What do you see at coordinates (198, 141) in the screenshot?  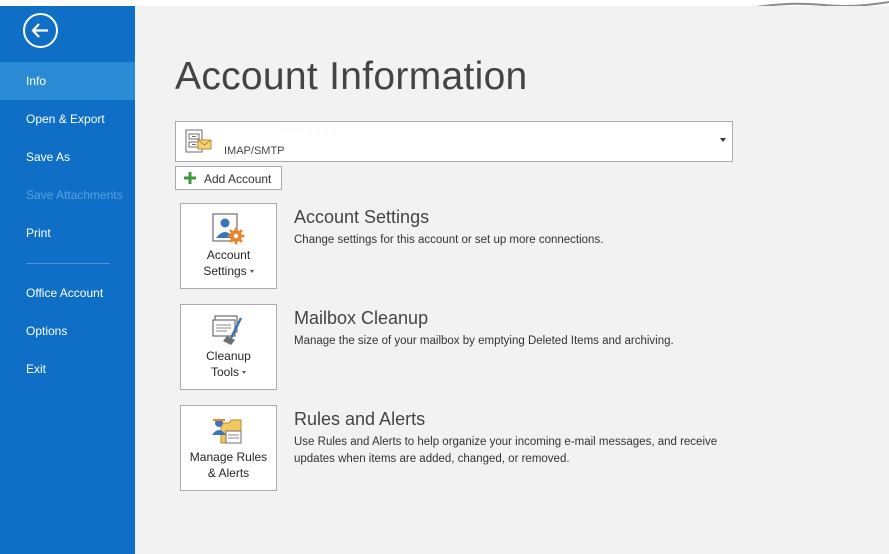 I see `account-icon` at bounding box center [198, 141].